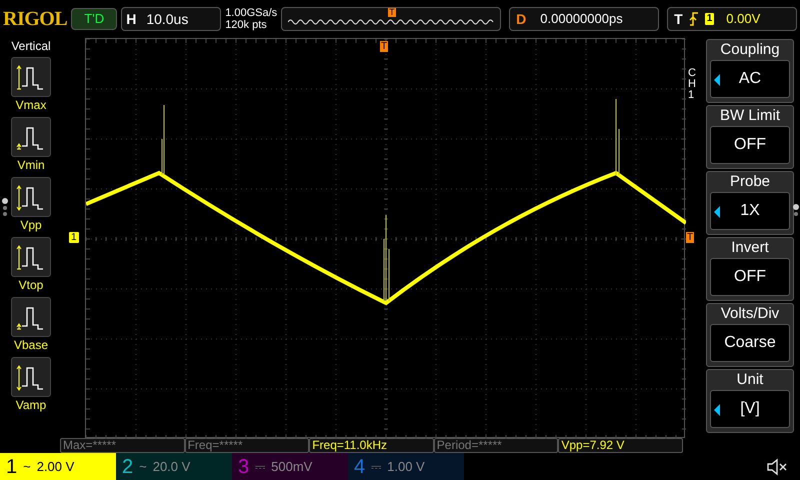 The width and height of the screenshot is (800, 480). What do you see at coordinates (750, 116) in the screenshot?
I see `menu-item-title: BW Limit` at bounding box center [750, 116].